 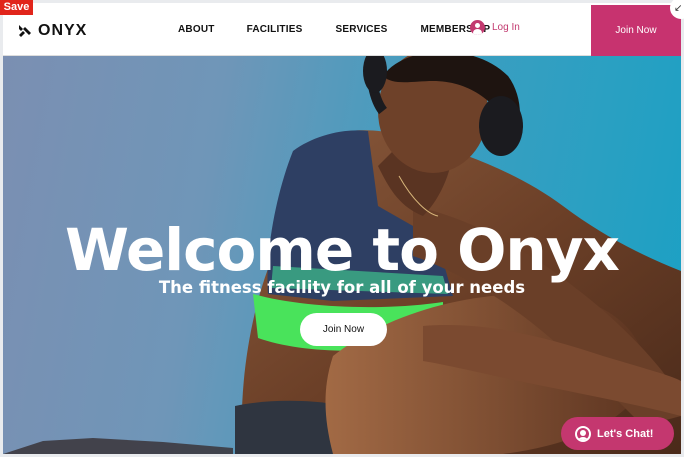 I want to click on brand-name: ONYX, so click(x=63, y=30).